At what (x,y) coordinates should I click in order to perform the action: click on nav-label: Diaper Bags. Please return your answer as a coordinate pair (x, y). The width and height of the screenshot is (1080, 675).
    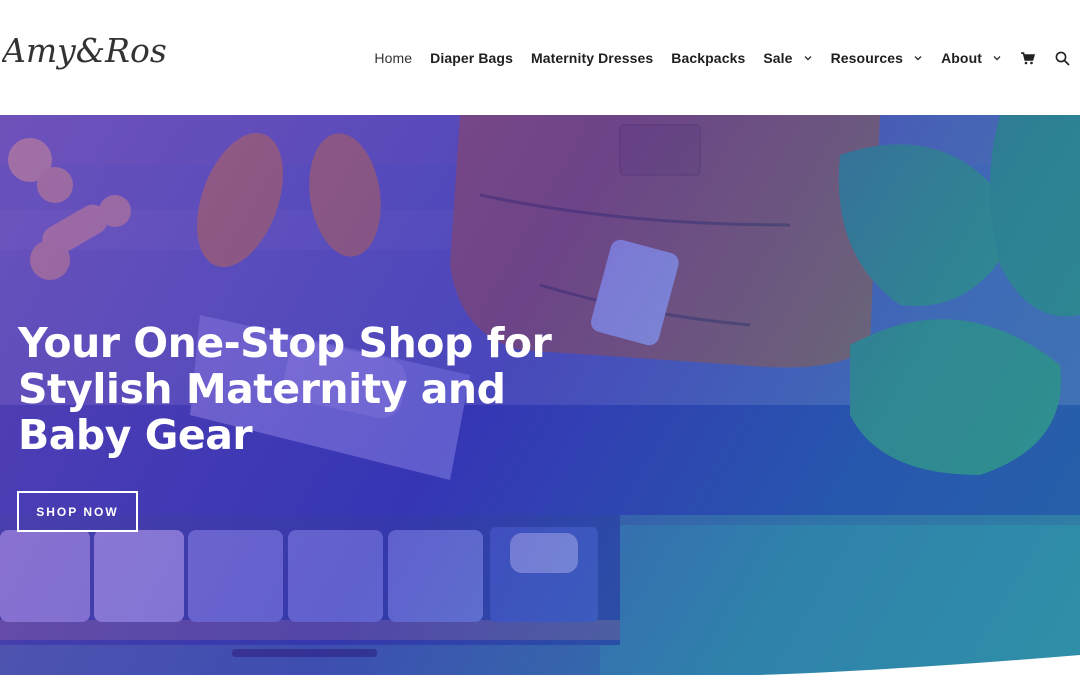
    Looking at the image, I should click on (471, 58).